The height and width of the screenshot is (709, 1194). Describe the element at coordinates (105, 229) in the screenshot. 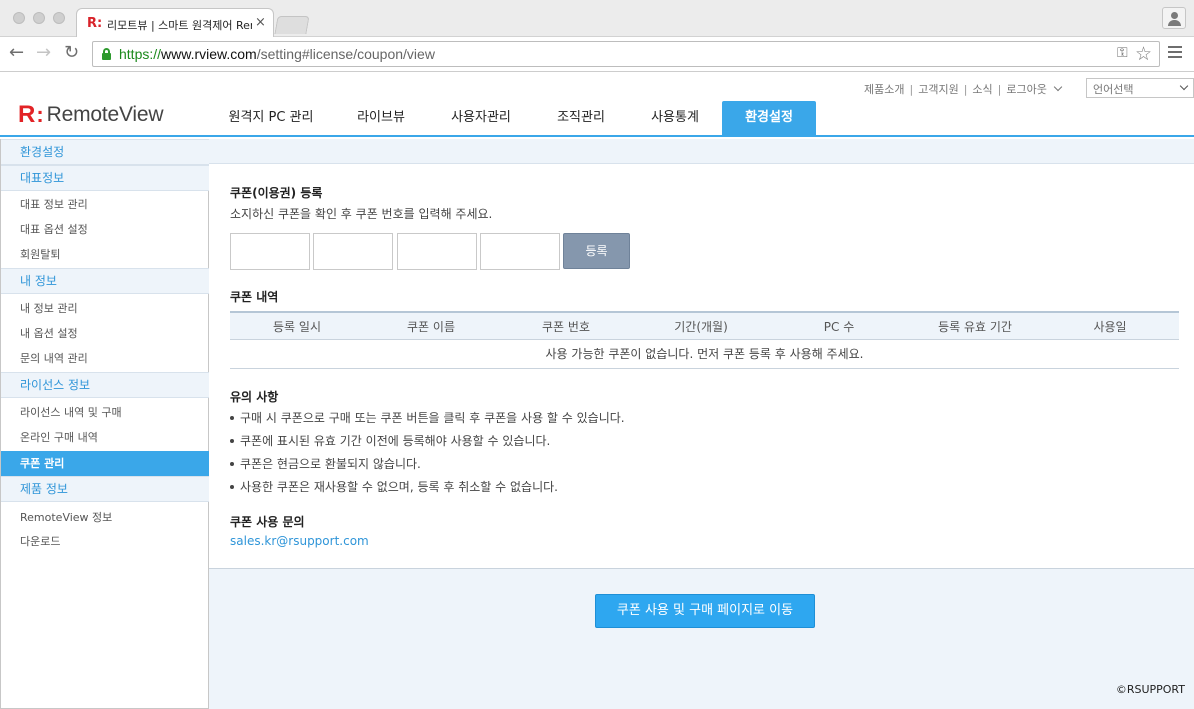

I see `sidebar-item-rep-options: 대표 옵션 설정` at that location.